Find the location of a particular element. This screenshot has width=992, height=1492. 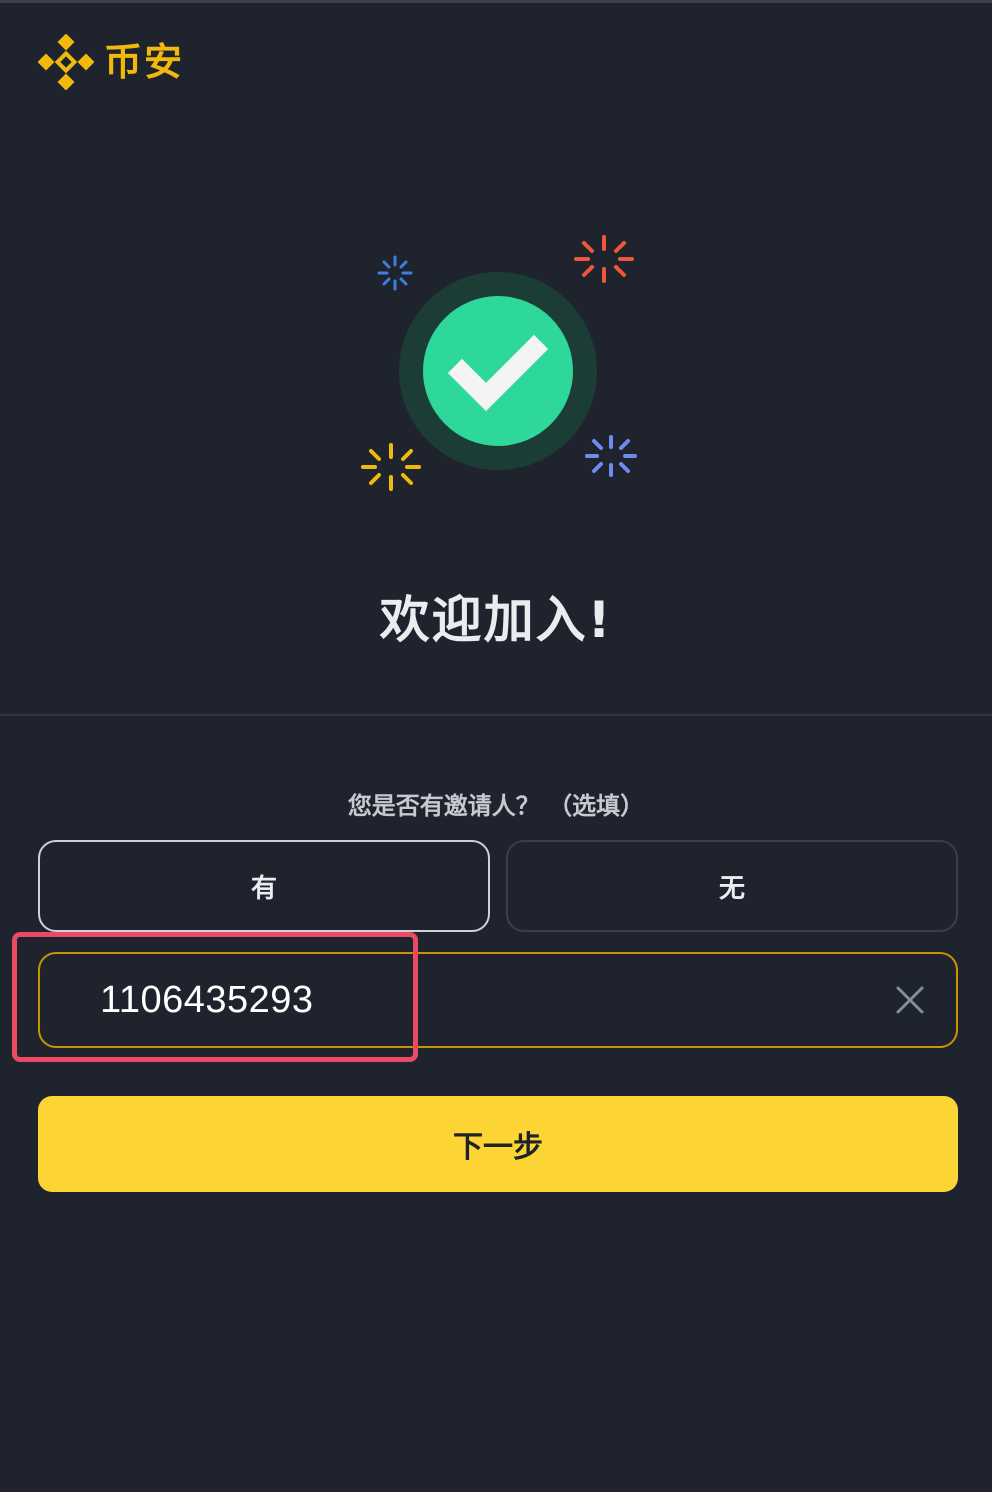

section-divider is located at coordinates (496, 715).